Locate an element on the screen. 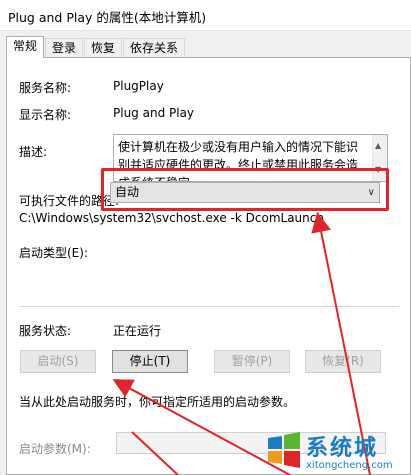 The width and height of the screenshot is (411, 475). tab-logon: 登录 is located at coordinates (64, 47).